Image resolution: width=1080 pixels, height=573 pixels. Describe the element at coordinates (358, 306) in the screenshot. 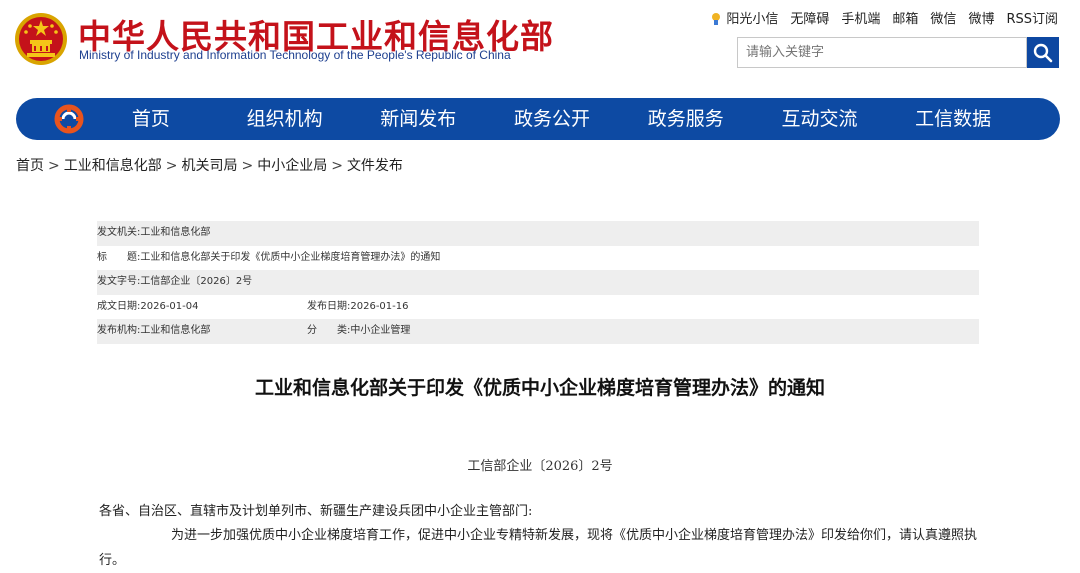

I see `info-publish-date: 发布日期:2026-01-16` at that location.